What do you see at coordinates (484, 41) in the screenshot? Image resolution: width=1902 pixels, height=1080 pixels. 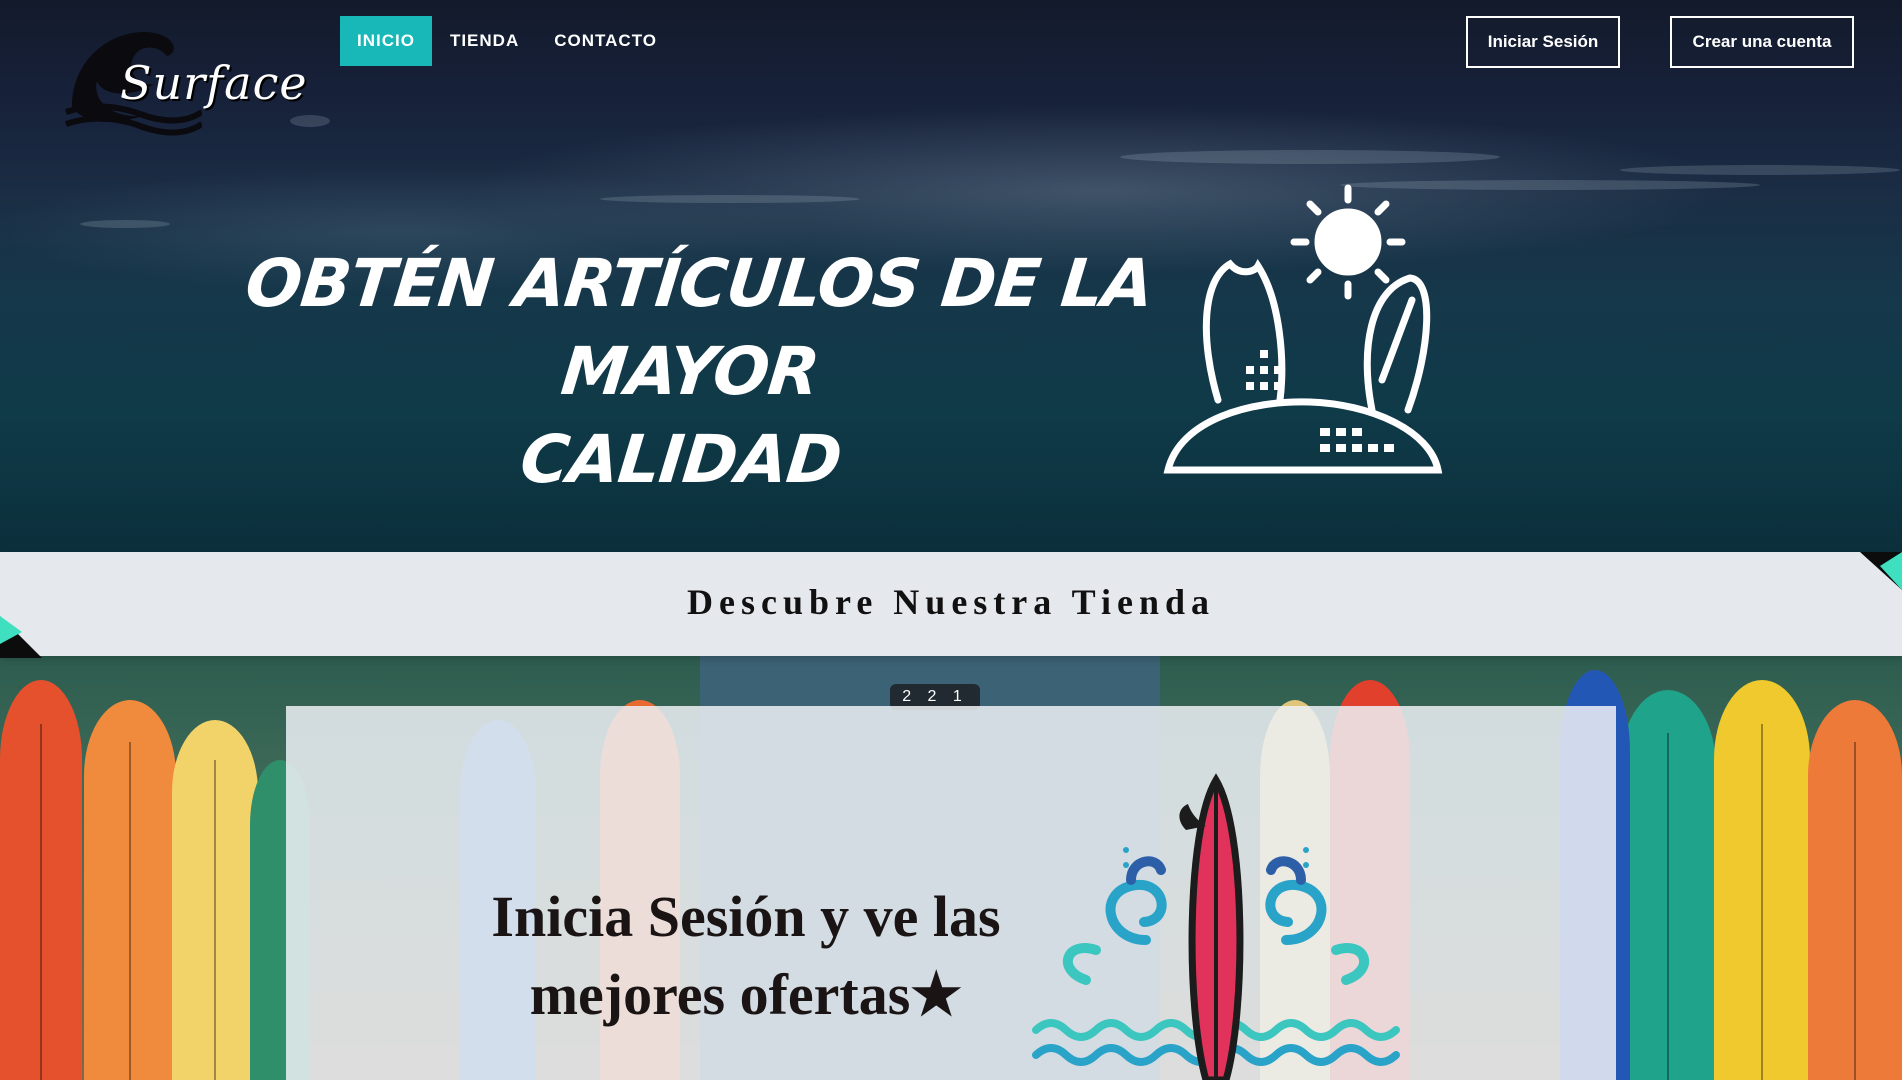 I see `nav-item-tienda: TIENDA` at bounding box center [484, 41].